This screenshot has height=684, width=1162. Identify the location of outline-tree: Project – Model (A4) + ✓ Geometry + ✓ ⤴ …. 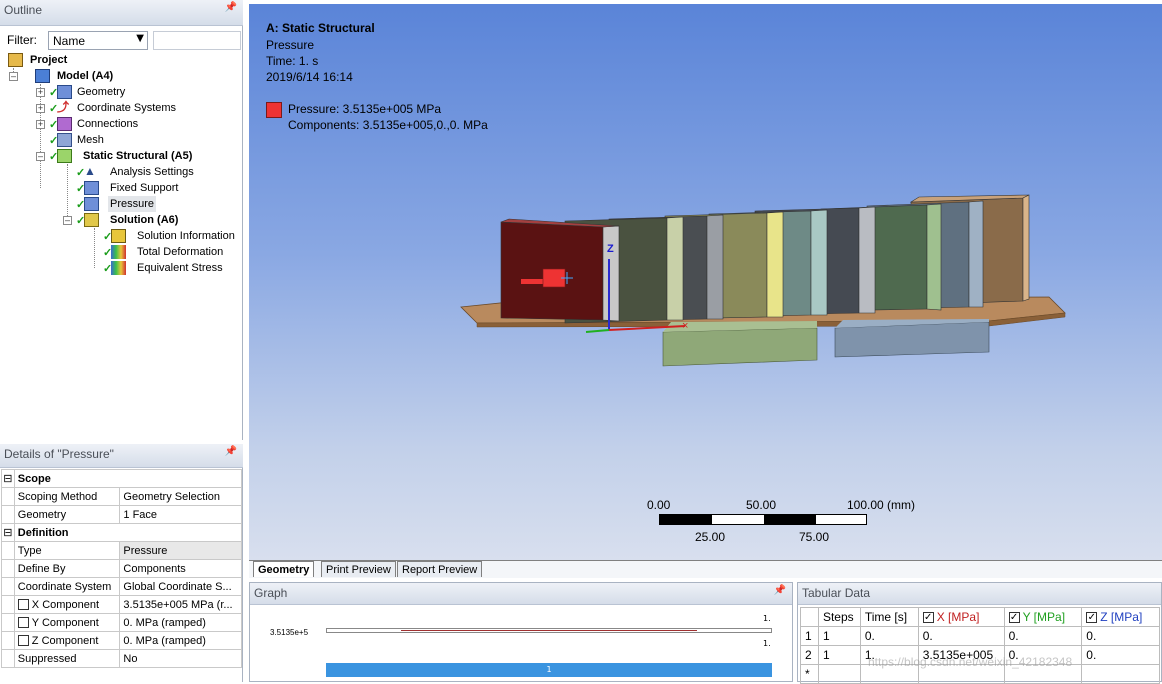
(121, 167).